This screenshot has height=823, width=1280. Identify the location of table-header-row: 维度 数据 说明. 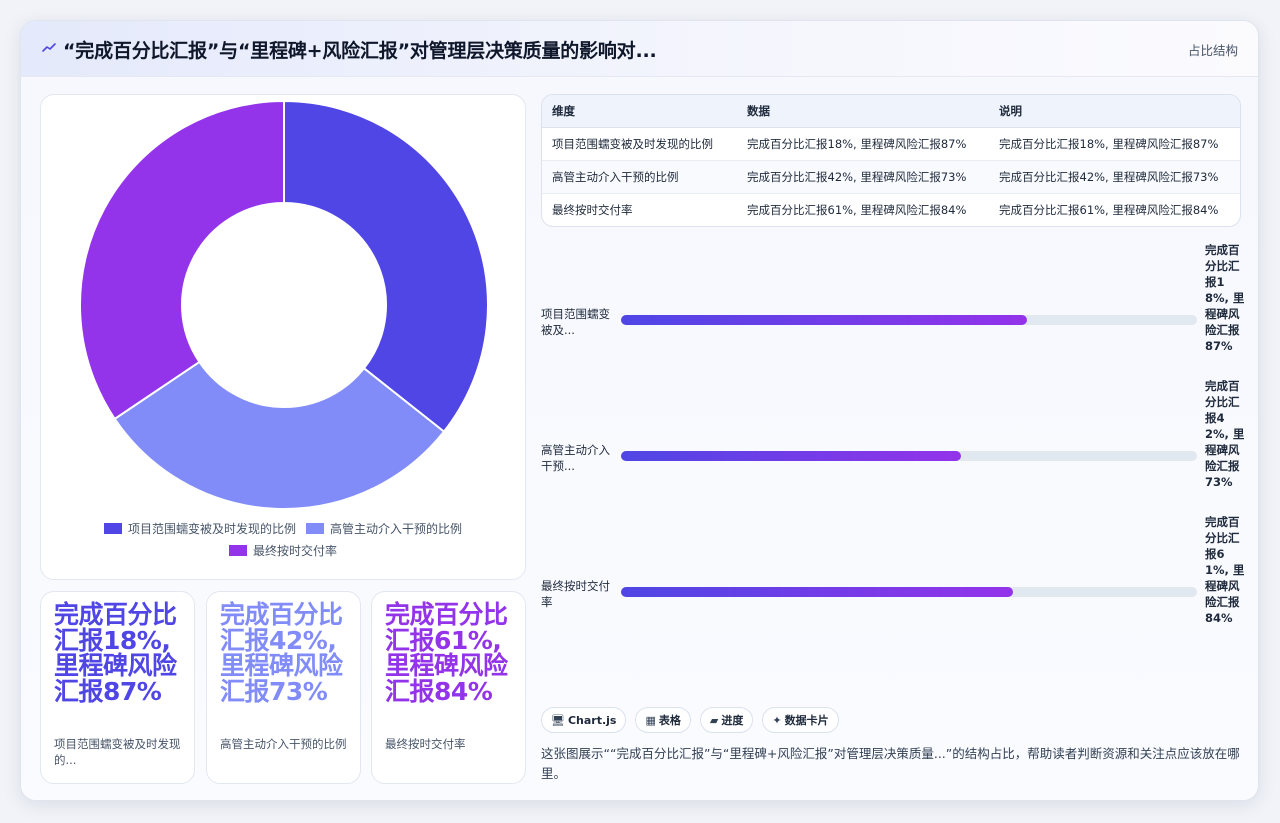
(891, 111).